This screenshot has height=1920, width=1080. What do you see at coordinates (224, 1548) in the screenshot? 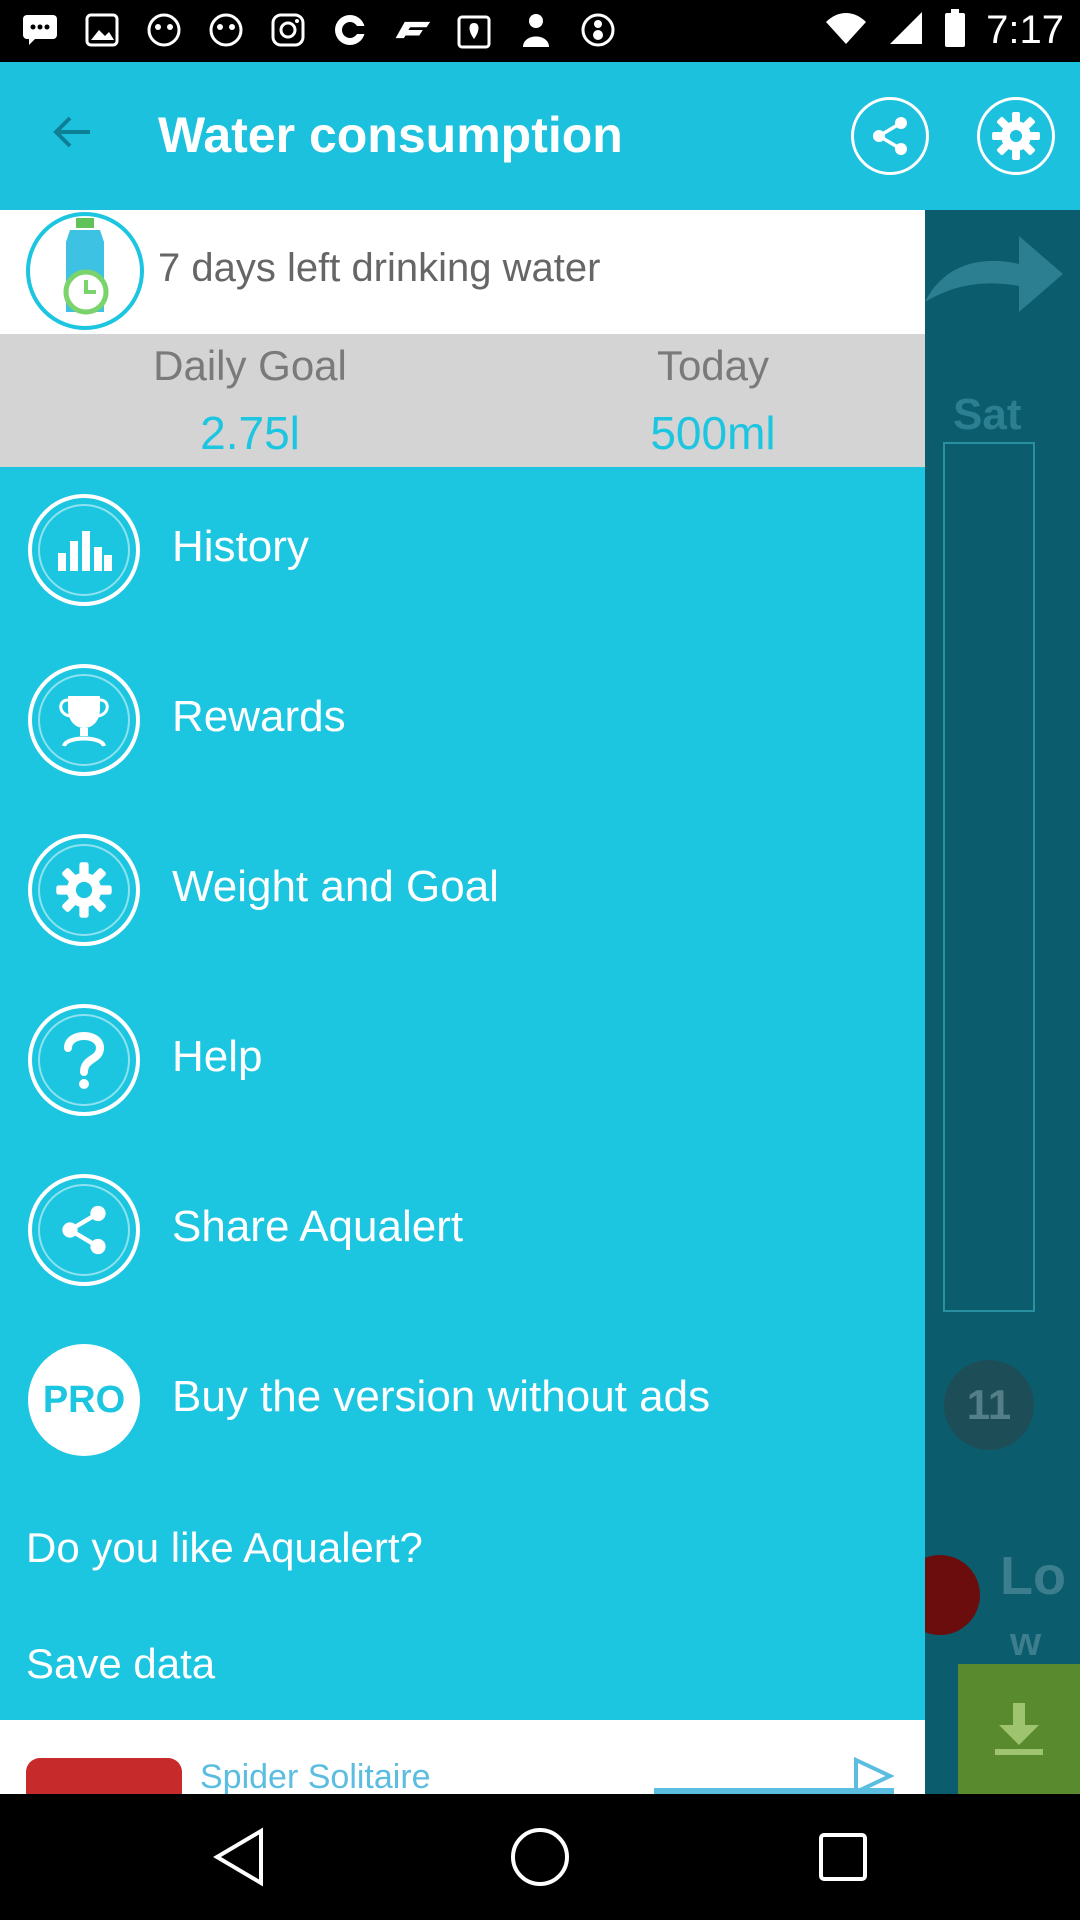
I see `like-aqualert-link: Do you like Aqualert?` at bounding box center [224, 1548].